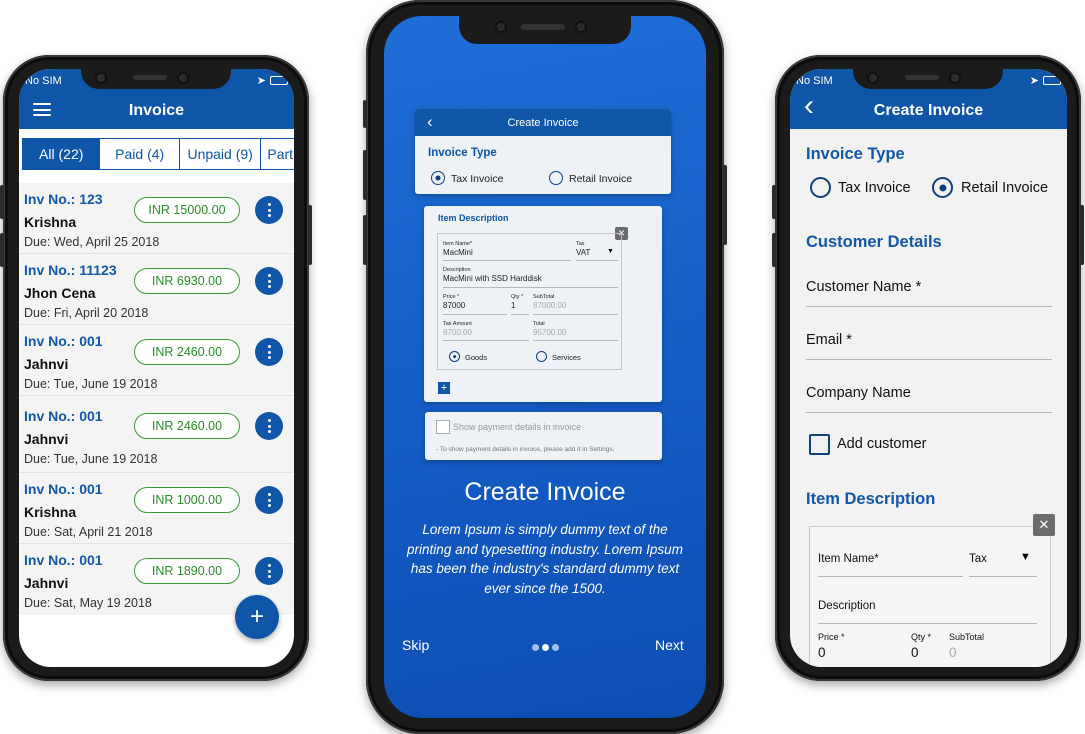 This screenshot has height=734, width=1085. I want to click on tab-paid: Paid (4), so click(140, 154).